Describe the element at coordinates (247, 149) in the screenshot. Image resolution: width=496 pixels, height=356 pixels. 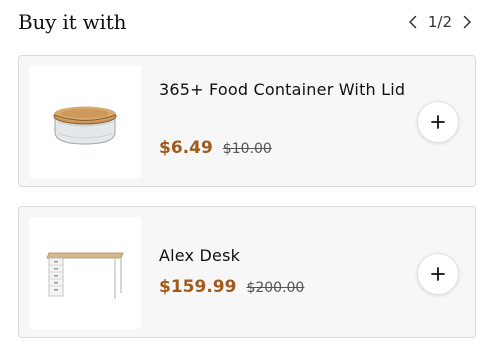
I see `product-old-price: $10.00` at that location.